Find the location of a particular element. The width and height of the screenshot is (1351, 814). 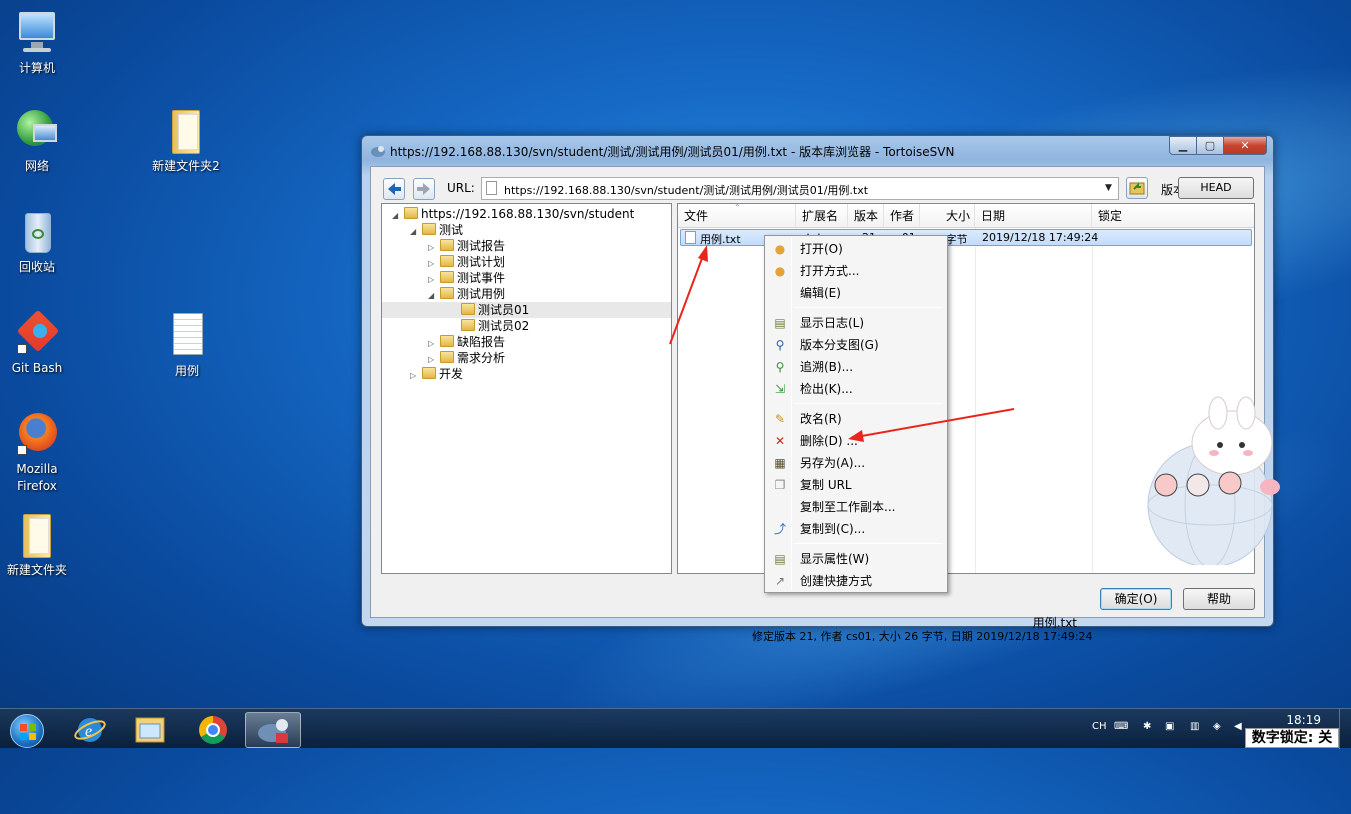

minimize-button: ▁ is located at coordinates (1182, 145).